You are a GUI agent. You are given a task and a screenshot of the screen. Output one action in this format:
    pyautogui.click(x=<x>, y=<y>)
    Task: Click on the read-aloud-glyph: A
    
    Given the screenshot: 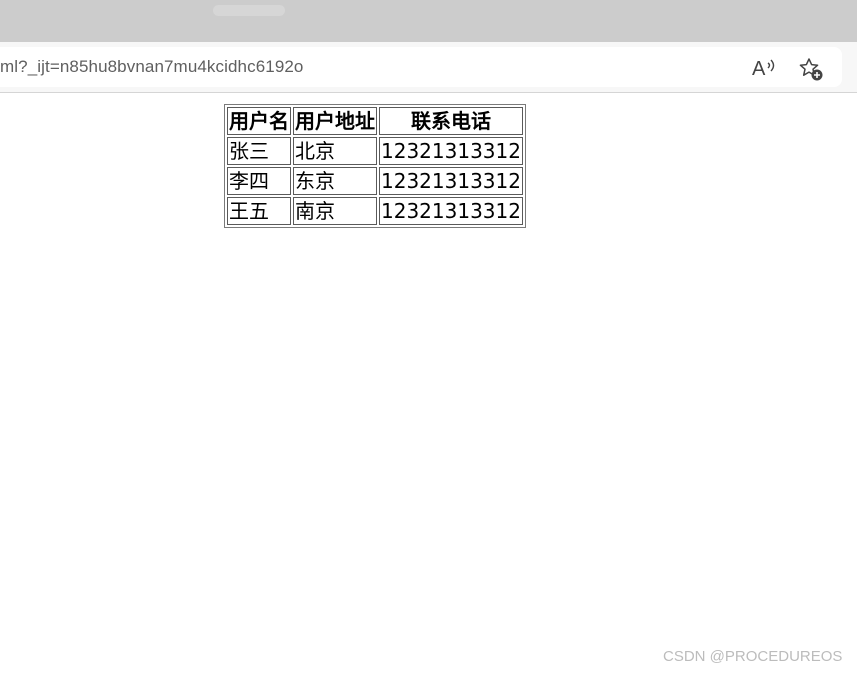 What is the action you would take?
    pyautogui.click(x=759, y=69)
    